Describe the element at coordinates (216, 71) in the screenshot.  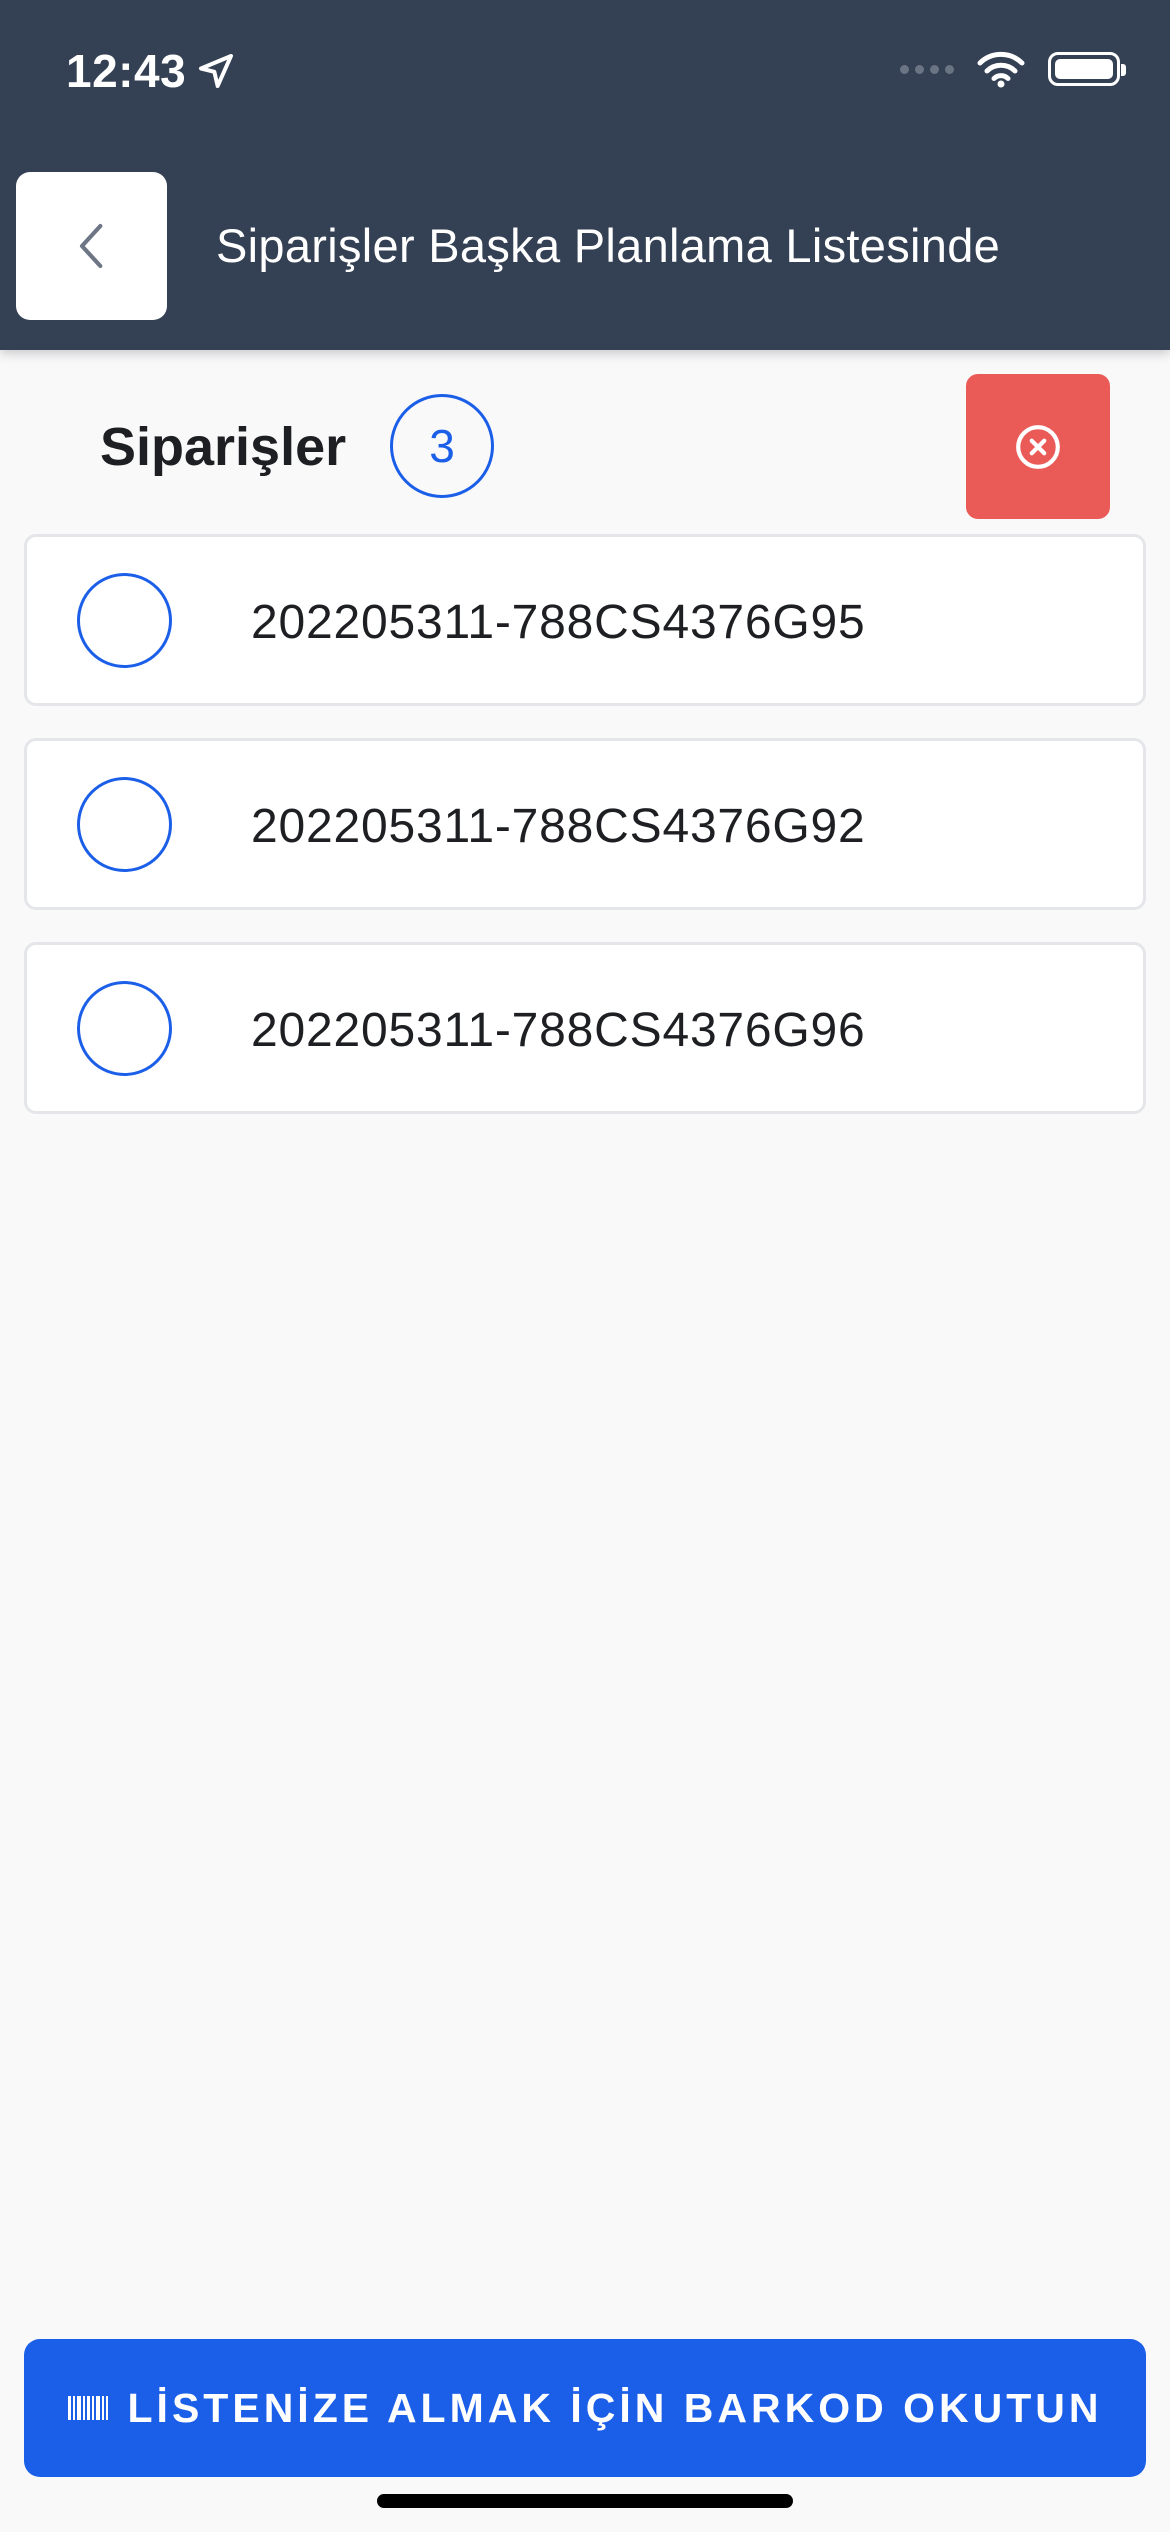
I see `location-arrow-icon` at that location.